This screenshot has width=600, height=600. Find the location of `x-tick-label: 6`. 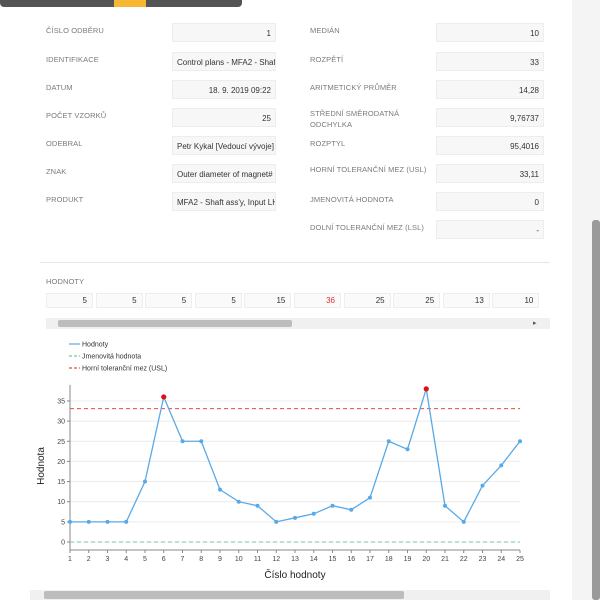

x-tick-label: 6 is located at coordinates (164, 559).